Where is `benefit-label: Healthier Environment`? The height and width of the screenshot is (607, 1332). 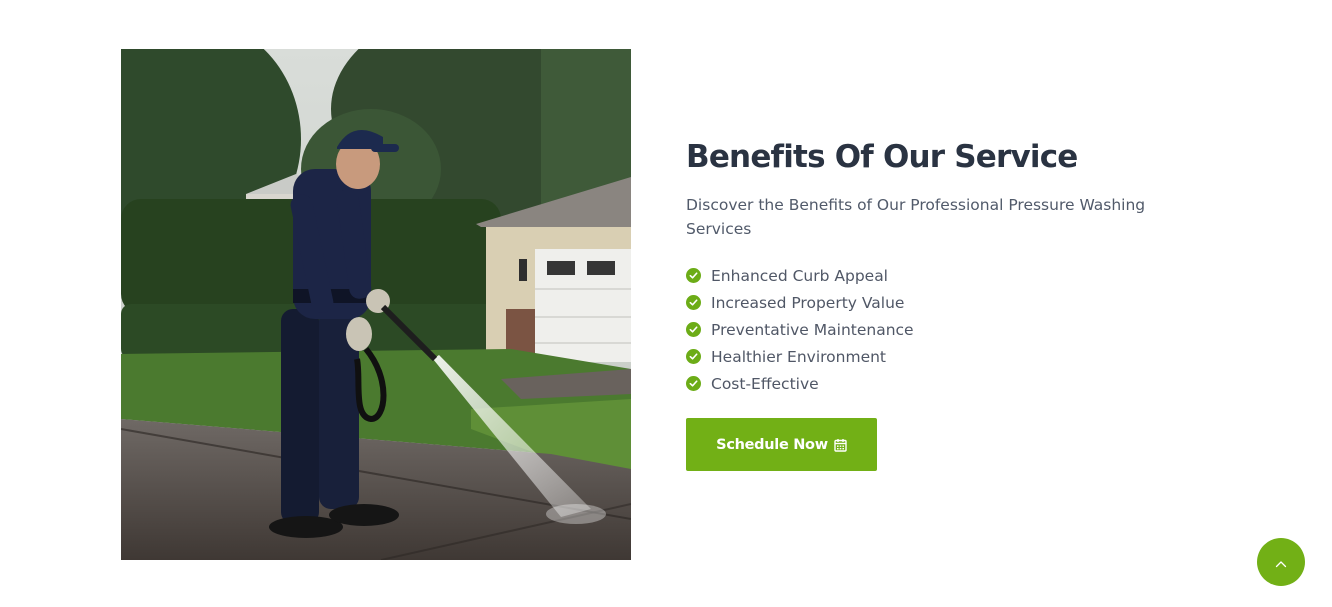 benefit-label: Healthier Environment is located at coordinates (799, 356).